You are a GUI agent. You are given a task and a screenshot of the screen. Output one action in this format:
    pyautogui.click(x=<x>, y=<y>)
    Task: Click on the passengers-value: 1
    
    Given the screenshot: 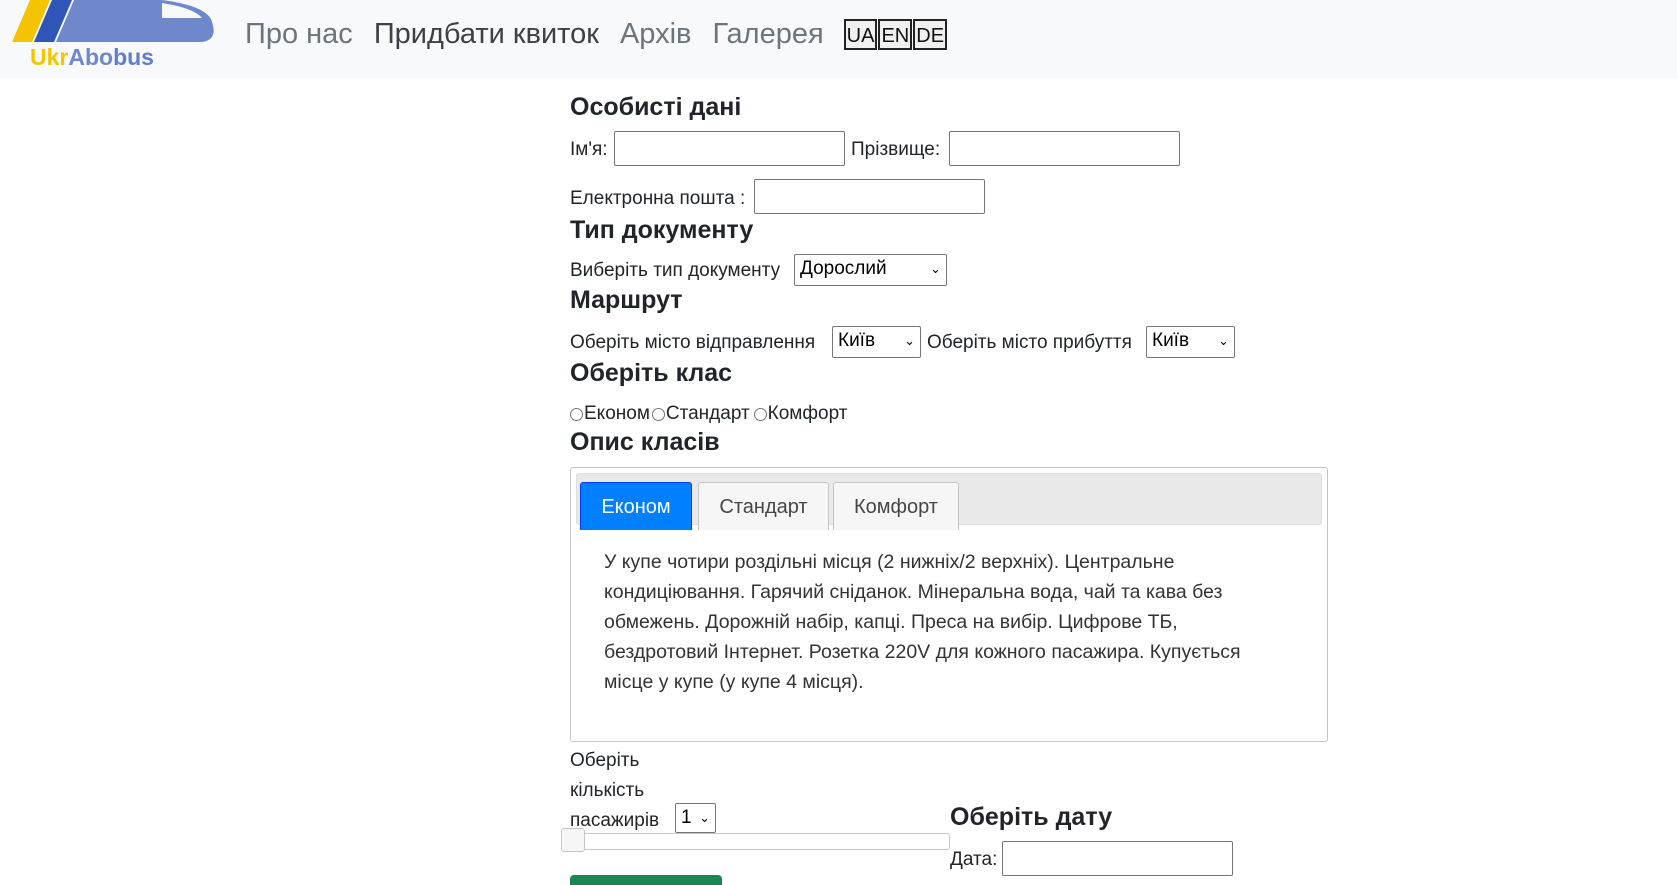 What is the action you would take?
    pyautogui.click(x=686, y=817)
    